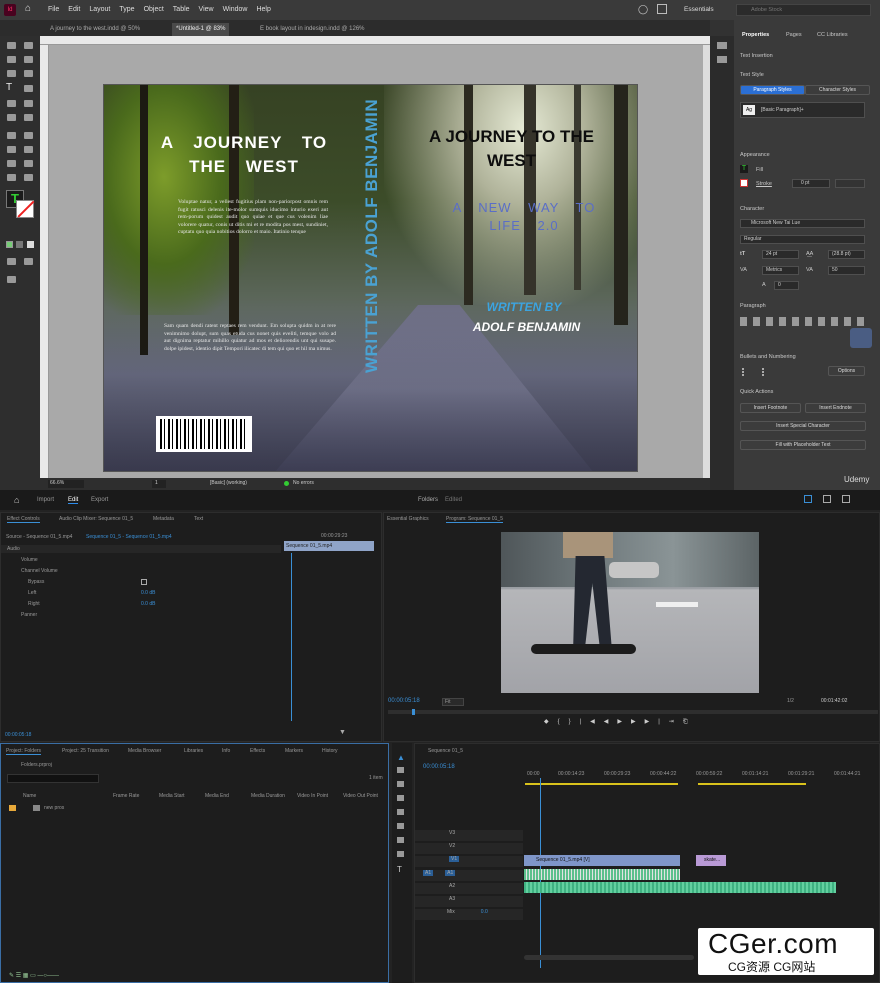 This screenshot has width=880, height=983. Describe the element at coordinates (28, 135) in the screenshot. I see `free-transform-tool-icon` at that location.